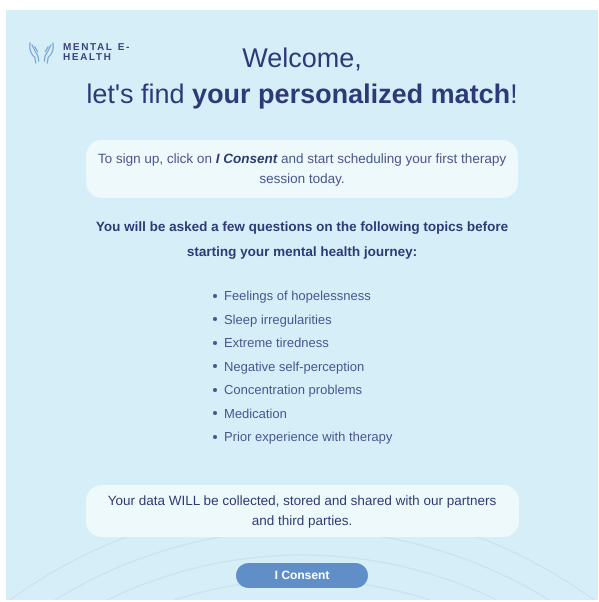 This screenshot has width=599, height=602. Describe the element at coordinates (302, 169) in the screenshot. I see `sign-up-note: To sign up, click on I Consent and start scheduling your first therapy session today.` at that location.